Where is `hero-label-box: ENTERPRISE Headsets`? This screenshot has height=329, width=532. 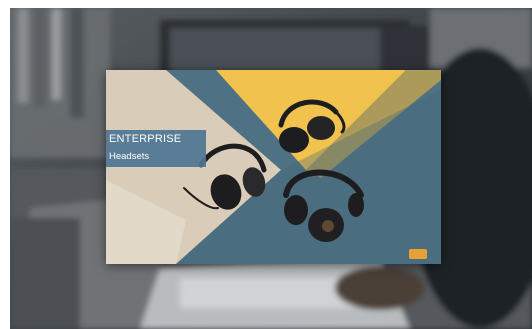 hero-label-box: ENTERPRISE Headsets is located at coordinates (156, 148).